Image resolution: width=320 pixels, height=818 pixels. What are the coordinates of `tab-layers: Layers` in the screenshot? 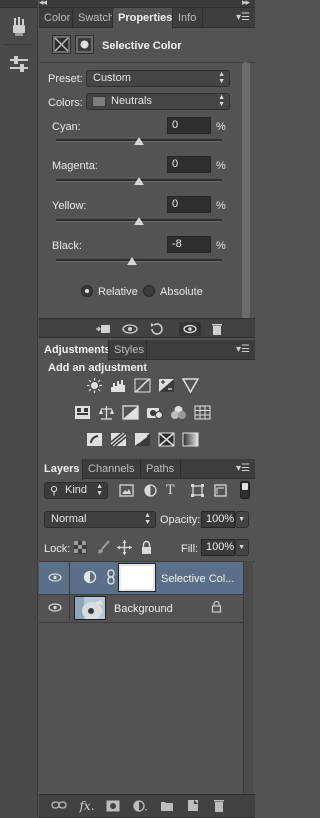 It's located at (61, 469).